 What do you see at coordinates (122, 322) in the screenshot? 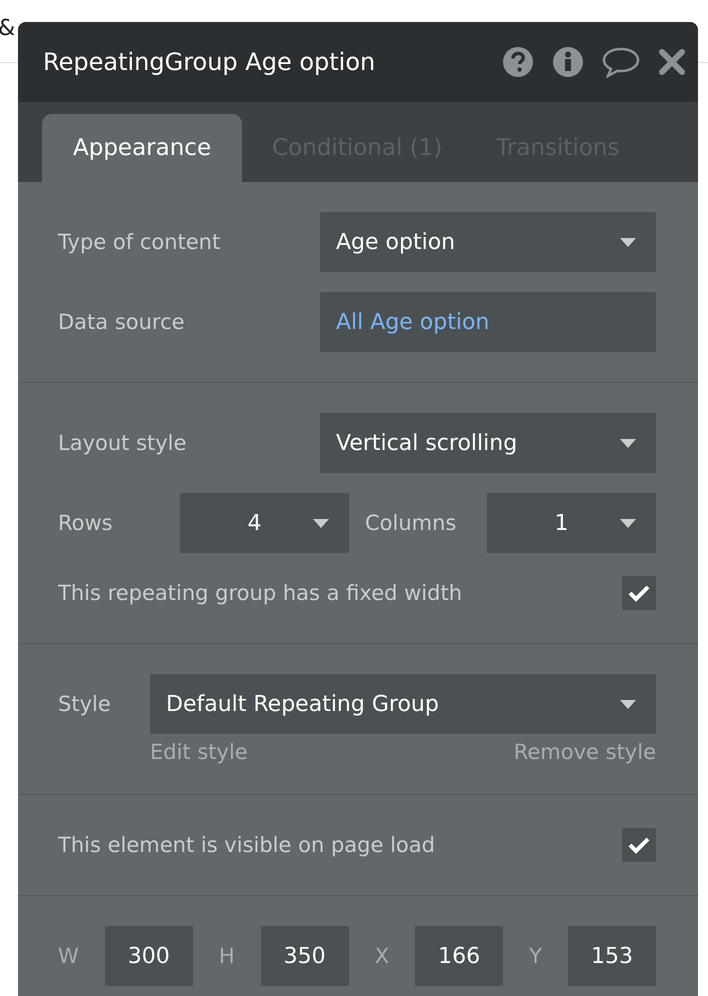
I see `field-label: Data source` at bounding box center [122, 322].